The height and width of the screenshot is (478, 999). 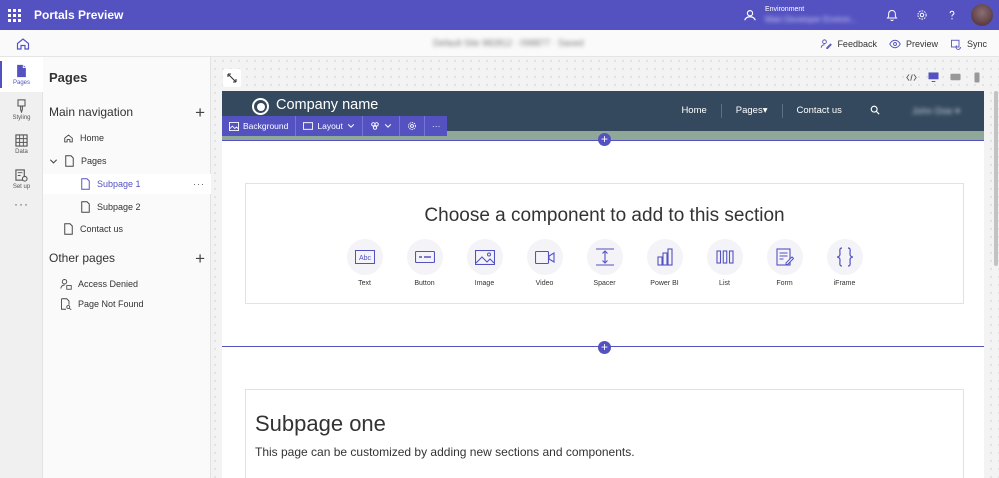 What do you see at coordinates (664, 283) in the screenshot?
I see `component-powerbi-label: Power BI` at bounding box center [664, 283].